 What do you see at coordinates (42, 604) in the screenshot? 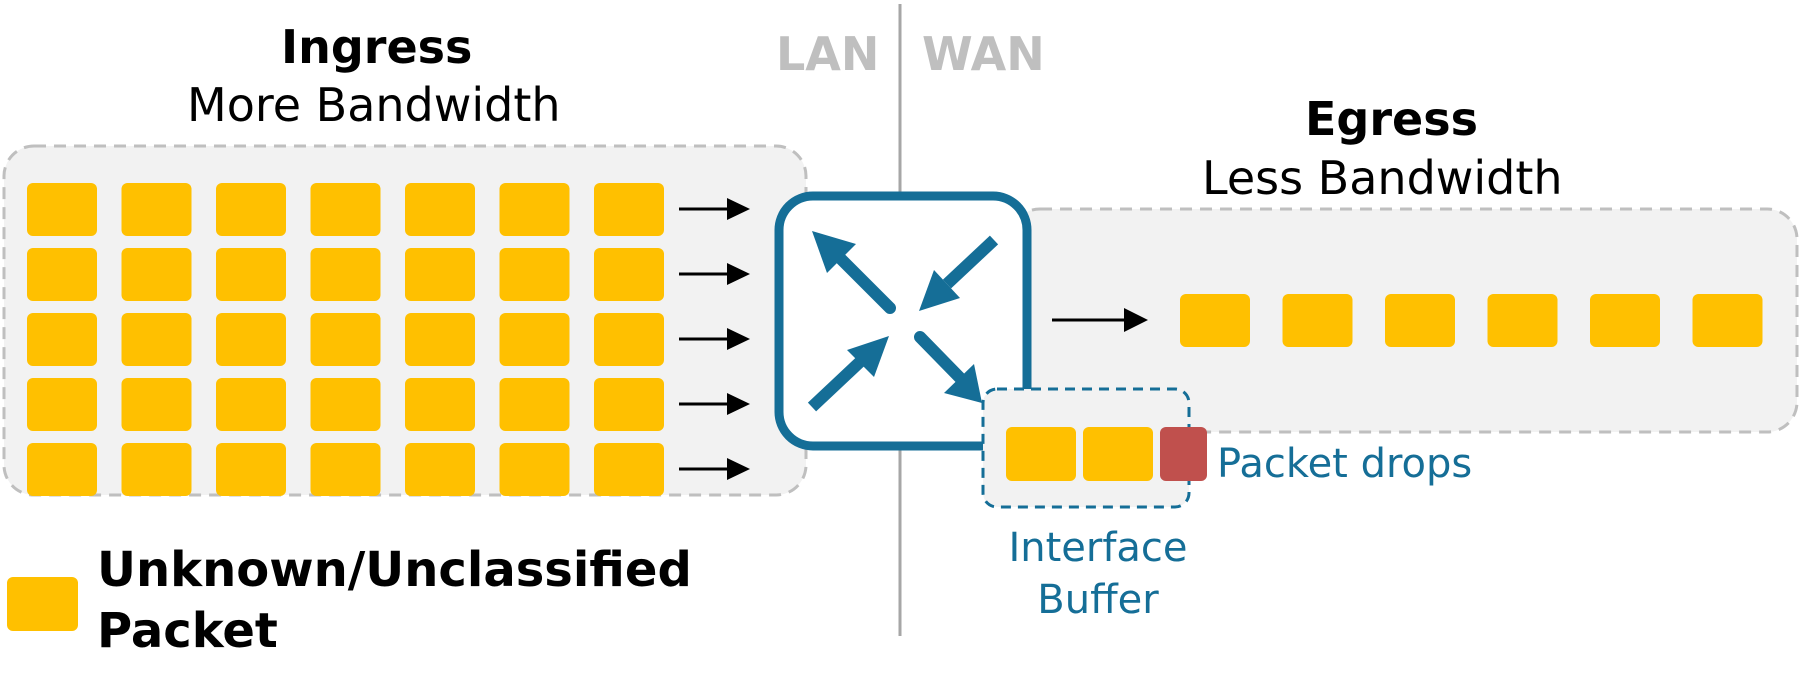
I see `legend-swatch` at bounding box center [42, 604].